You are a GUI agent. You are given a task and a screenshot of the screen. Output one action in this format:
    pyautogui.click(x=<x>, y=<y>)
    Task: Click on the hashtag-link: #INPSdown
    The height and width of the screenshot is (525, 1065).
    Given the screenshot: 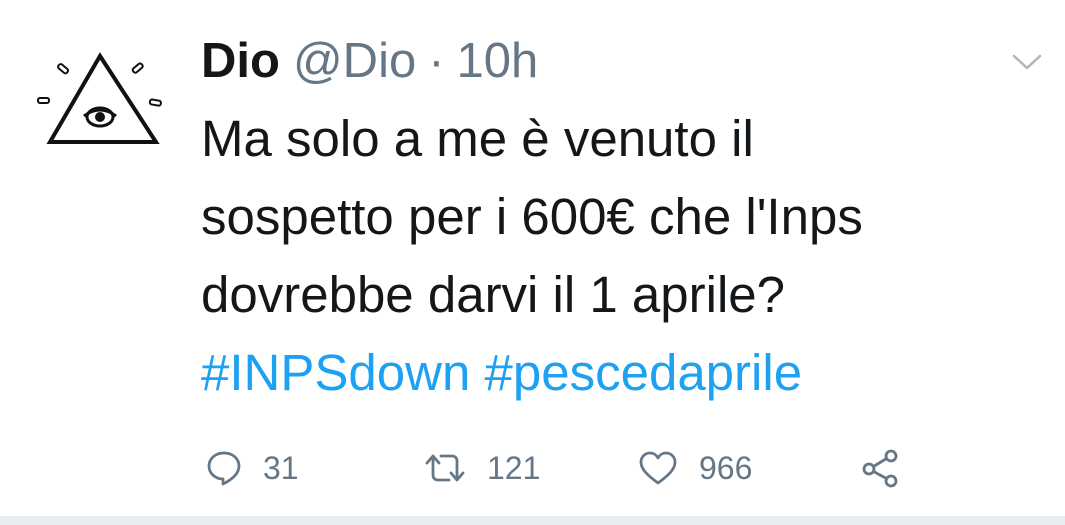 What is the action you would take?
    pyautogui.click(x=335, y=372)
    